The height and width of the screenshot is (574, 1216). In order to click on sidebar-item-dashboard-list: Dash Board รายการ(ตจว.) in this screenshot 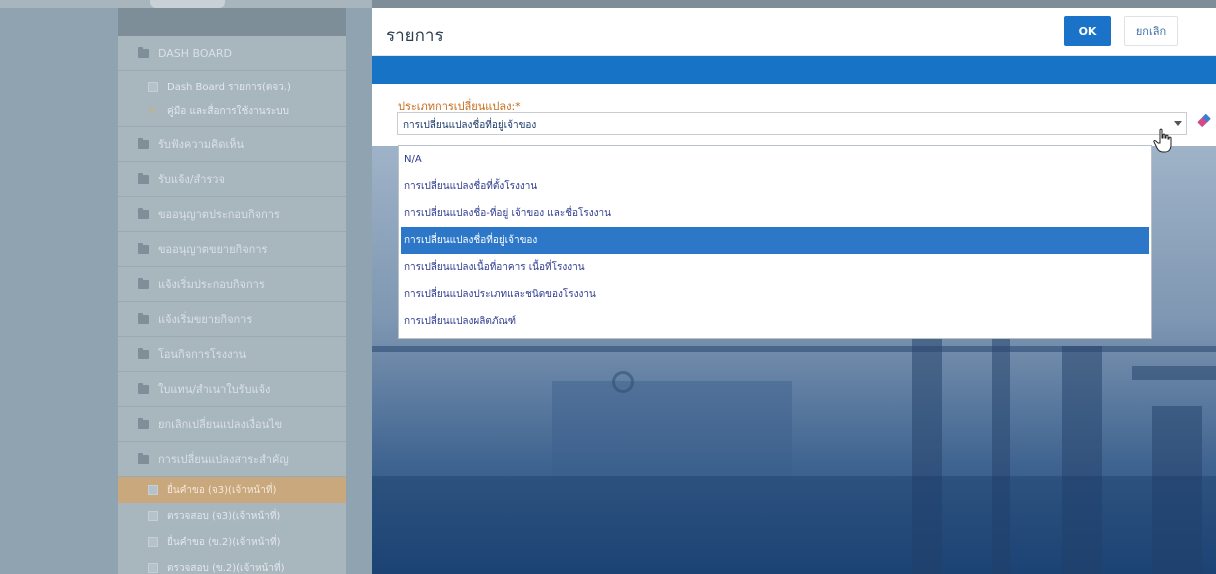, I will do `click(232, 84)`.